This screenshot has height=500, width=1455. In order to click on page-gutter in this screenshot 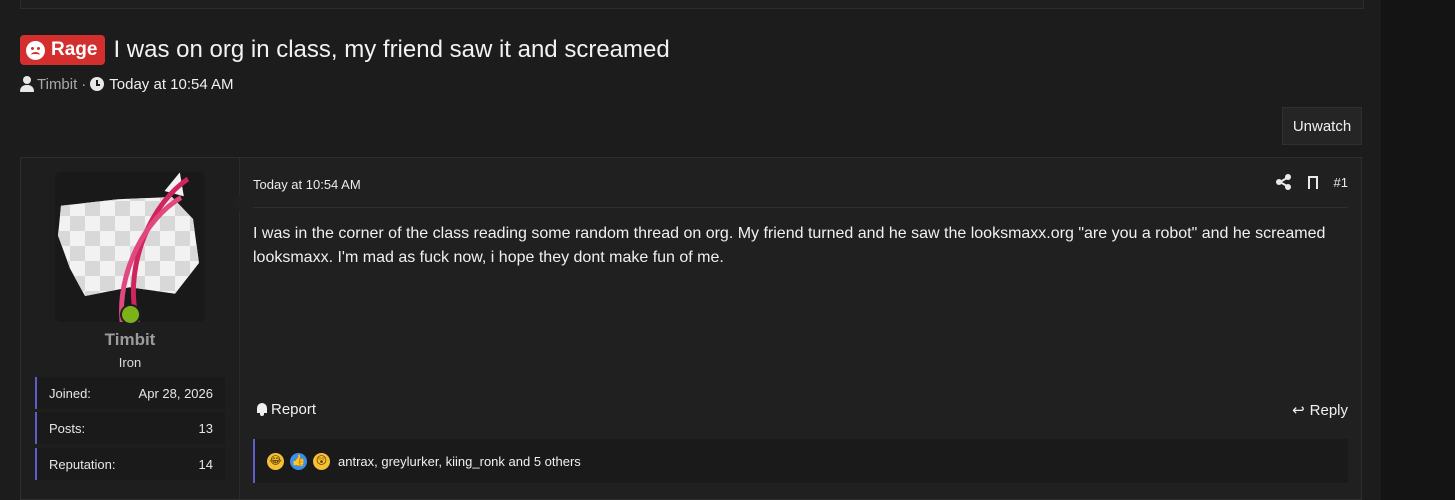, I will do `click(1418, 250)`.